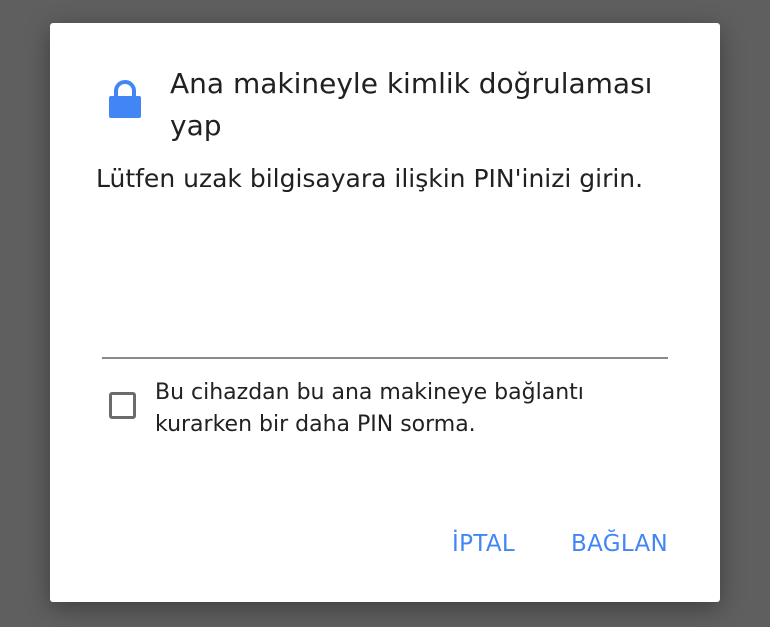 This screenshot has width=770, height=627. Describe the element at coordinates (385, 336) in the screenshot. I see `pin-input` at that location.